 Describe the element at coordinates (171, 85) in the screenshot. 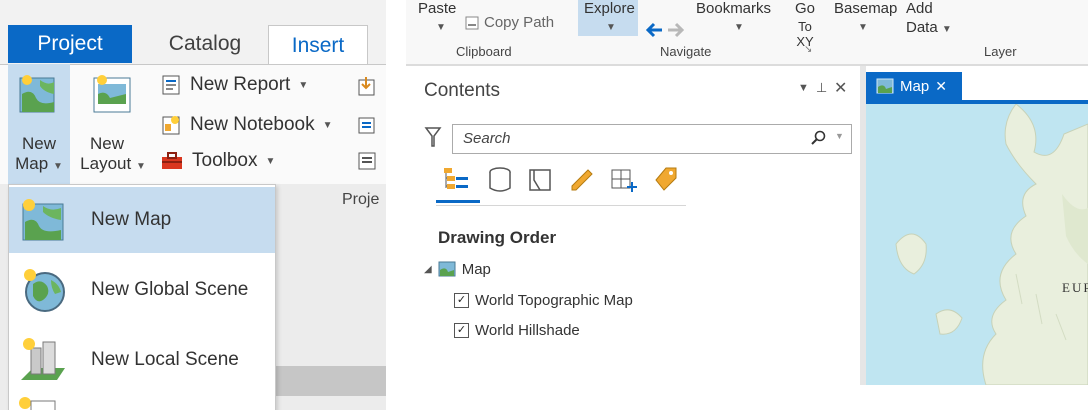

I see `report-icon` at that location.